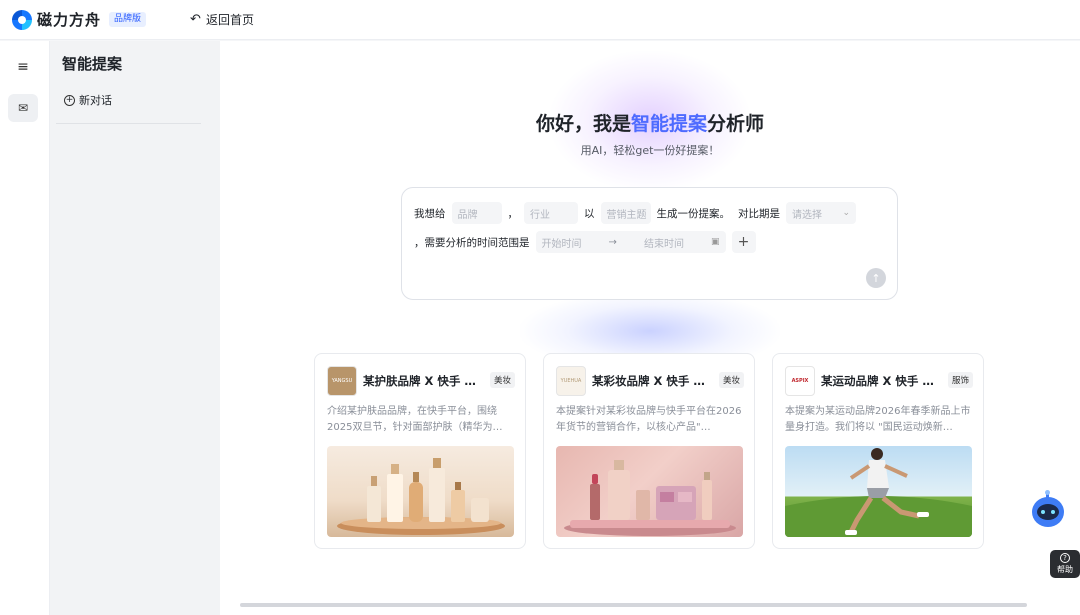 This screenshot has height=615, width=1080. I want to click on prompt-line-1: 我想给 品牌 ， 行业 以 营销主题 生成一份提案。 对比期是 请选择 ⌄, so click(638, 213).